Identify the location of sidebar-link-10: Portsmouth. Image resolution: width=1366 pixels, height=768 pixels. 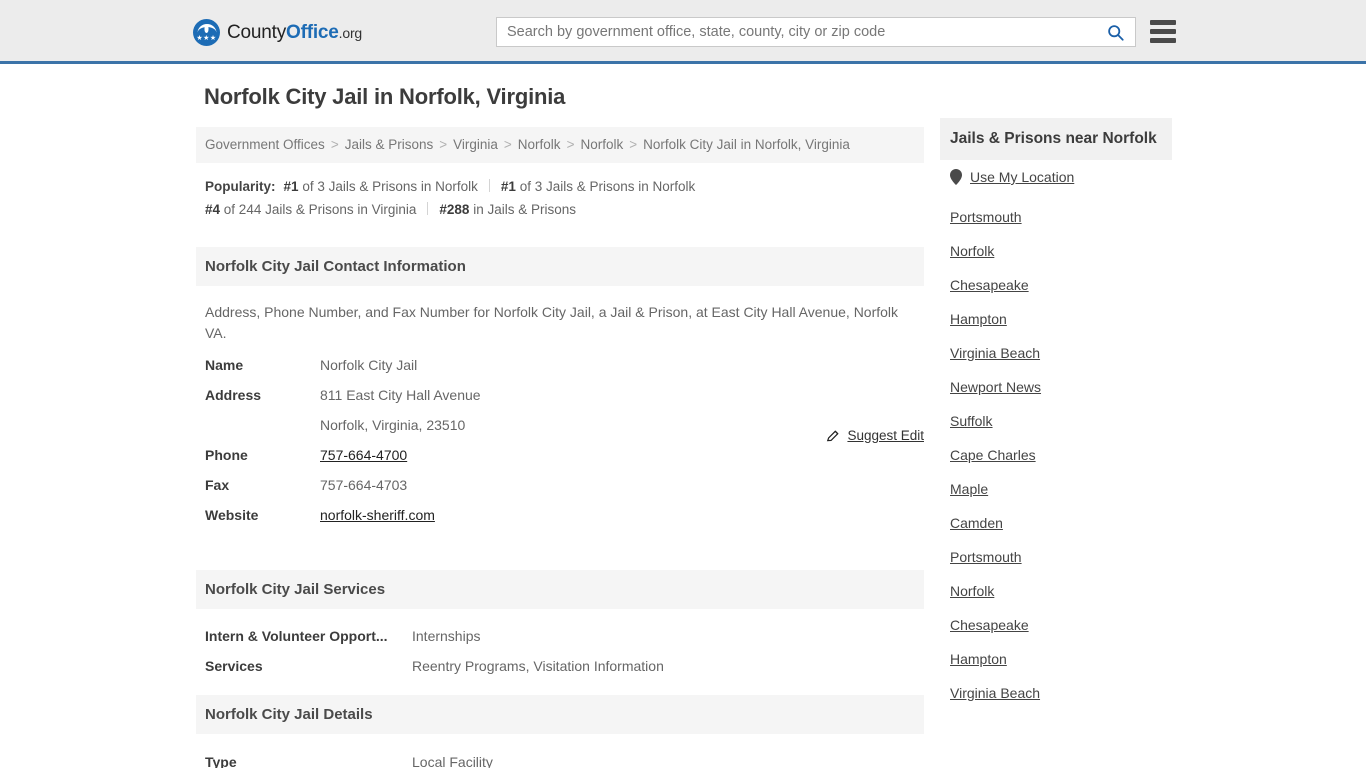
(986, 557).